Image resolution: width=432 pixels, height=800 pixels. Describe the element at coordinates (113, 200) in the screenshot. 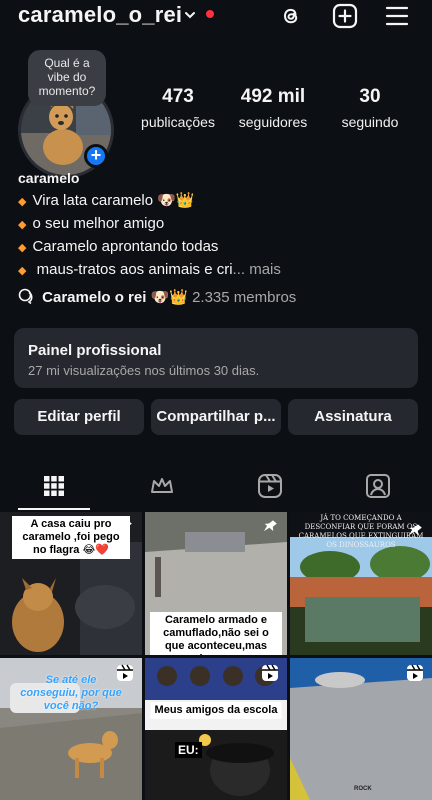

I see `bio-text: Vira lata caramelo 🐶👑` at that location.